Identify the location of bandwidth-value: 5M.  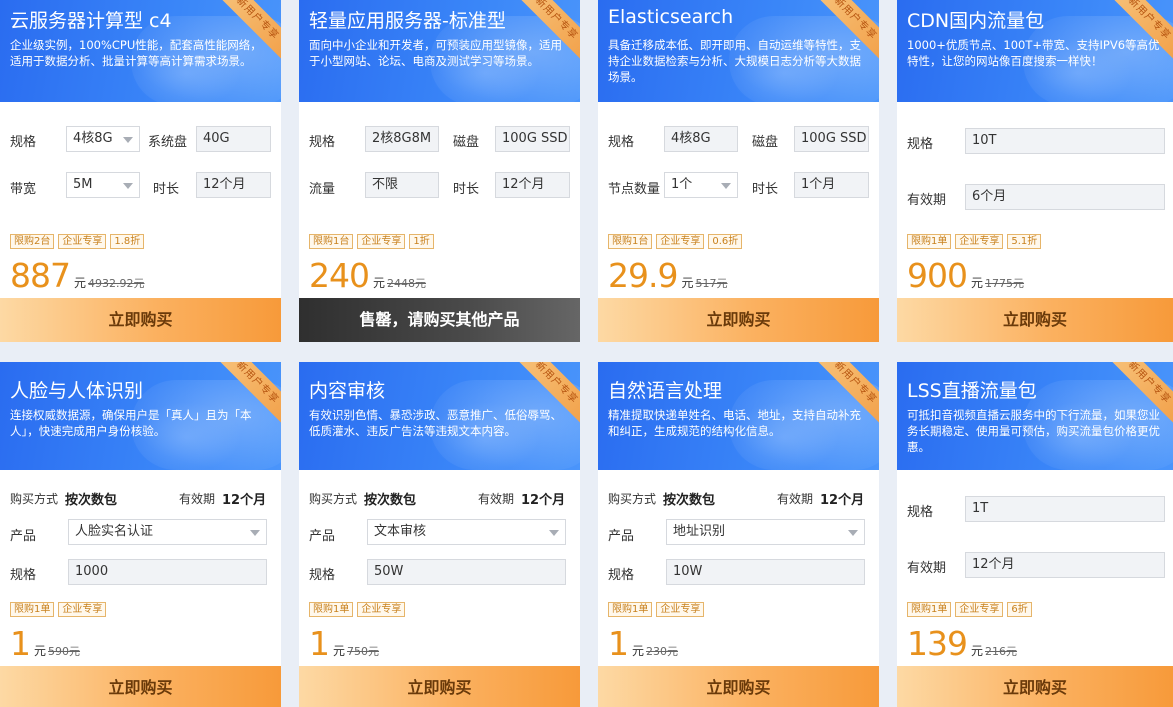
(83, 184).